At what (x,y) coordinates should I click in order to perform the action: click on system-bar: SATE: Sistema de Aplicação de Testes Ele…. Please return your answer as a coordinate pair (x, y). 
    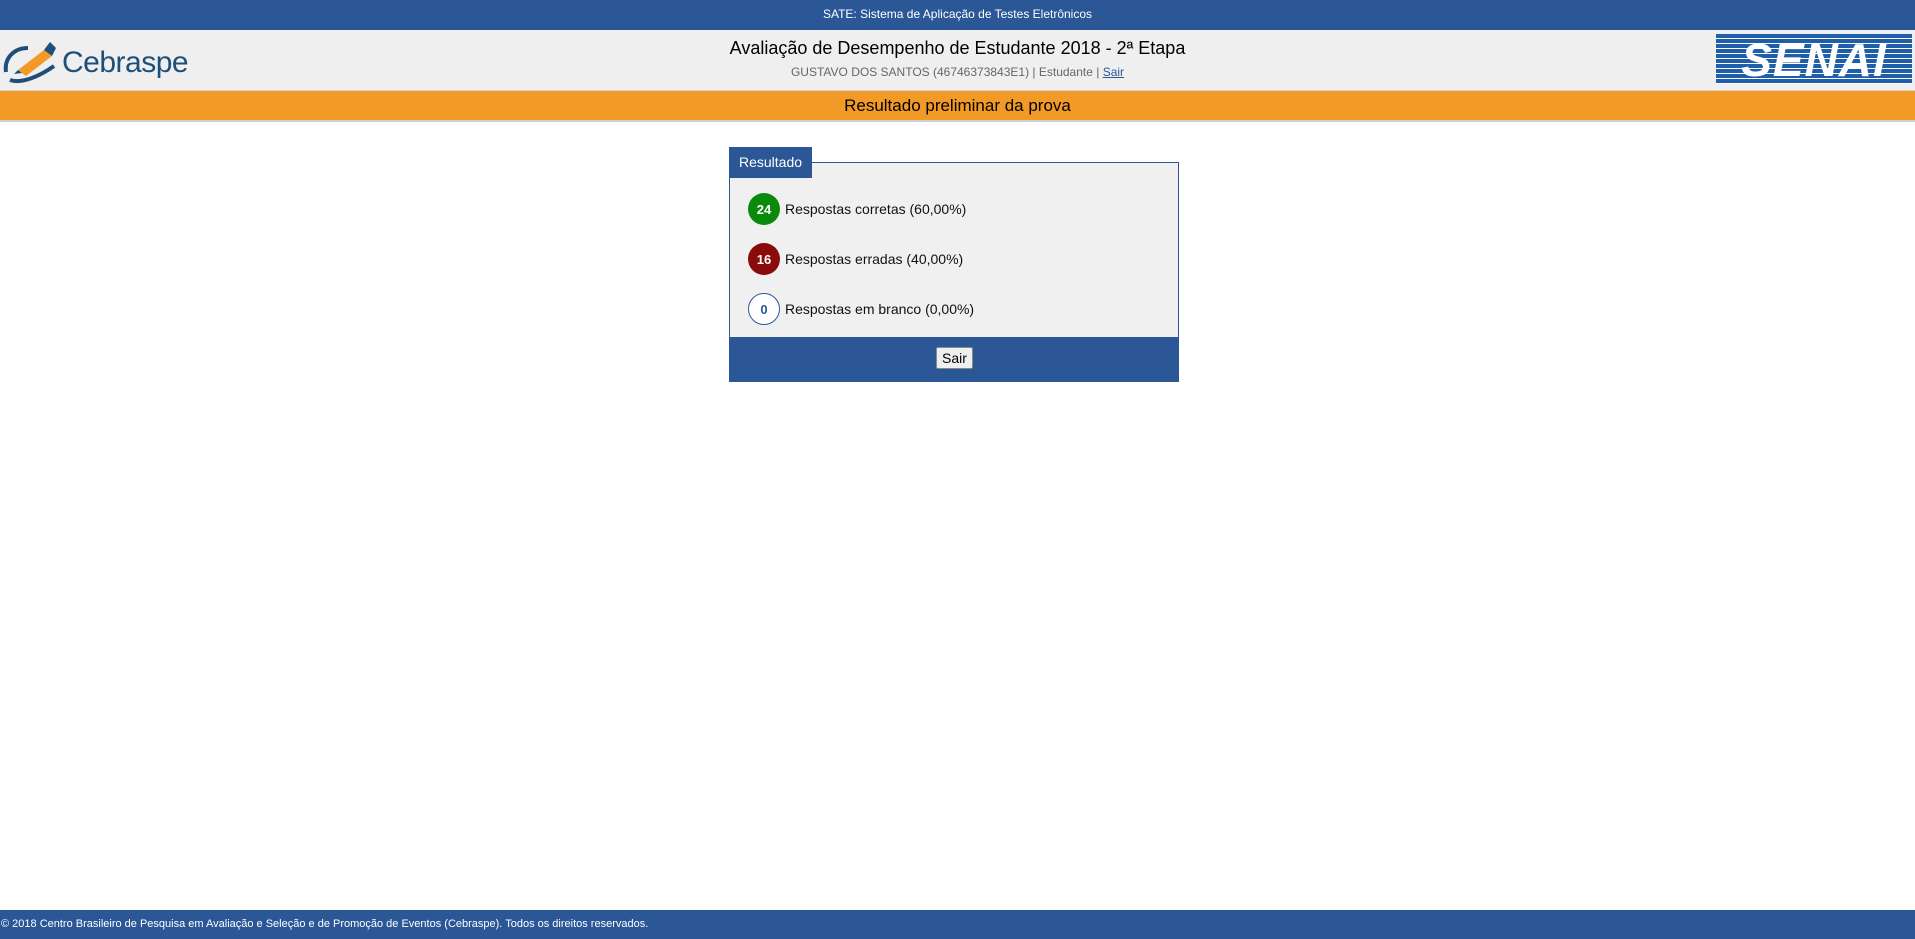
    Looking at the image, I should click on (957, 15).